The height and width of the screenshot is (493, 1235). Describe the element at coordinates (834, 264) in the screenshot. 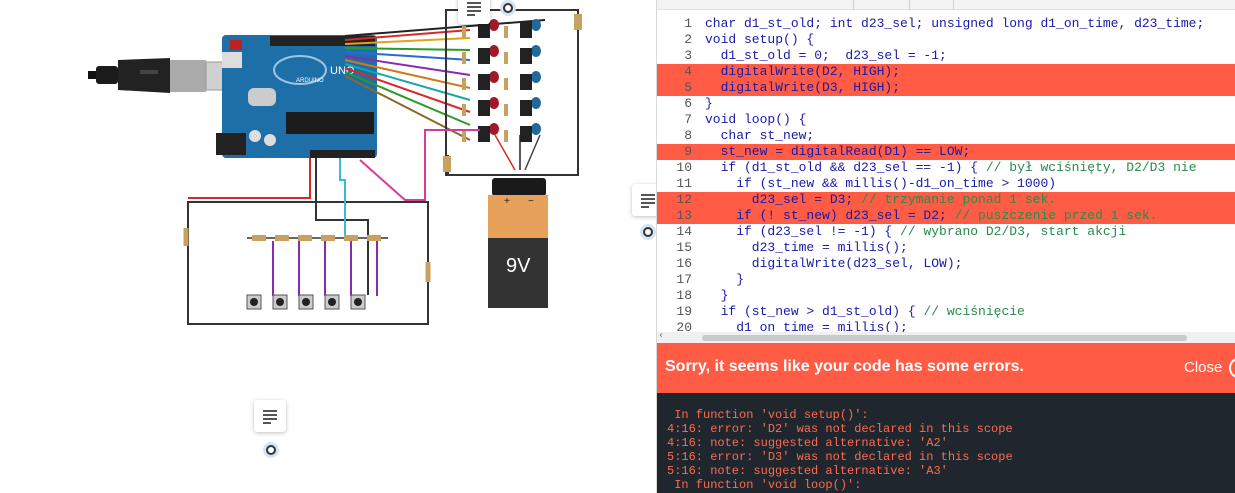

I see `code-text: digitalWrite(d23_sel, LOW);` at that location.